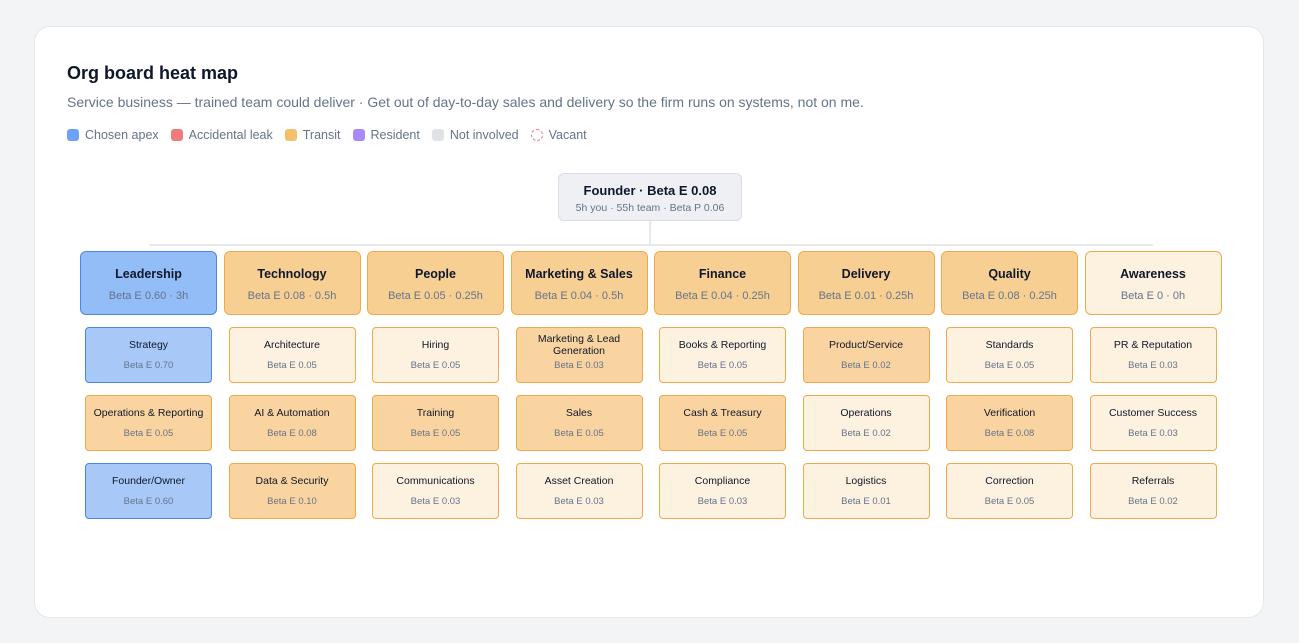 This screenshot has height=643, width=1299. Describe the element at coordinates (292, 273) in the screenshot. I see `department-name: Technology` at that location.